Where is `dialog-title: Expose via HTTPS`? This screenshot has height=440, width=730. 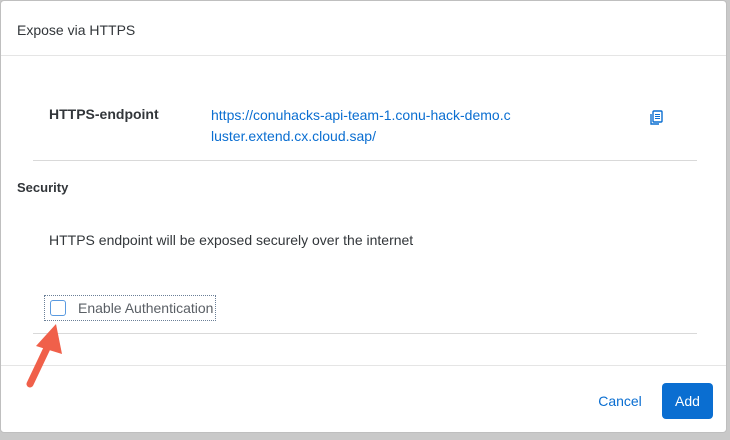 dialog-title: Expose via HTTPS is located at coordinates (76, 30).